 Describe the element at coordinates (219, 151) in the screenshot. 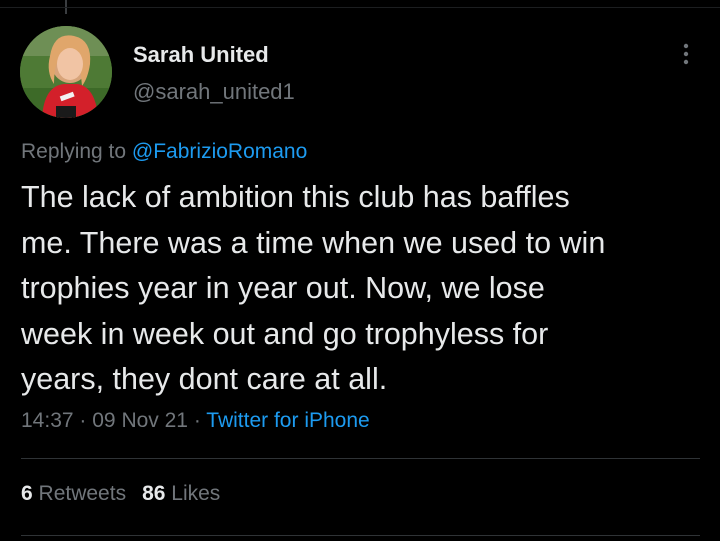

I see `mention-link: @FabrizioRomano` at that location.